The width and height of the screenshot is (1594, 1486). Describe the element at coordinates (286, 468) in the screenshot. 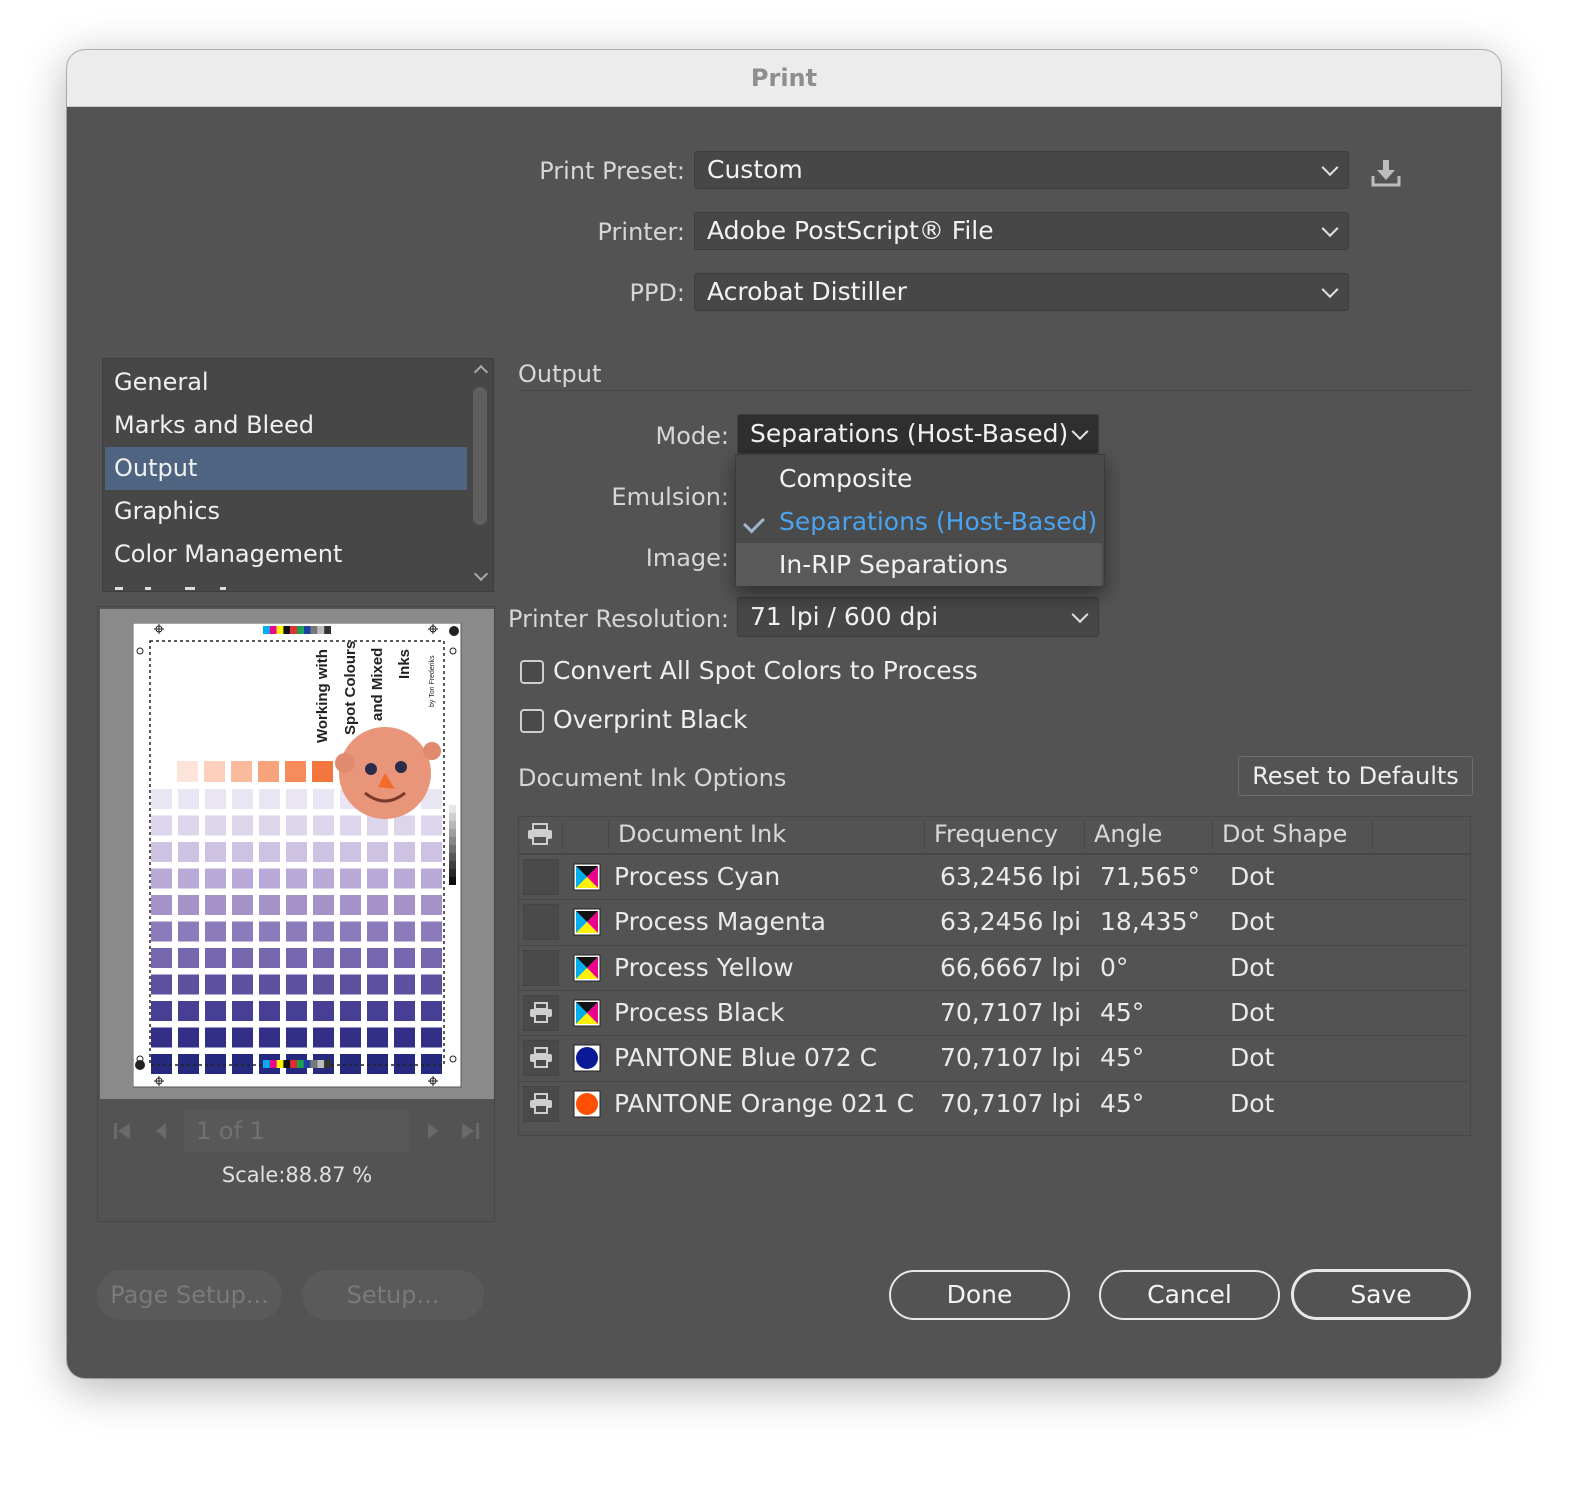

I see `sidebar-item-output: Output` at that location.